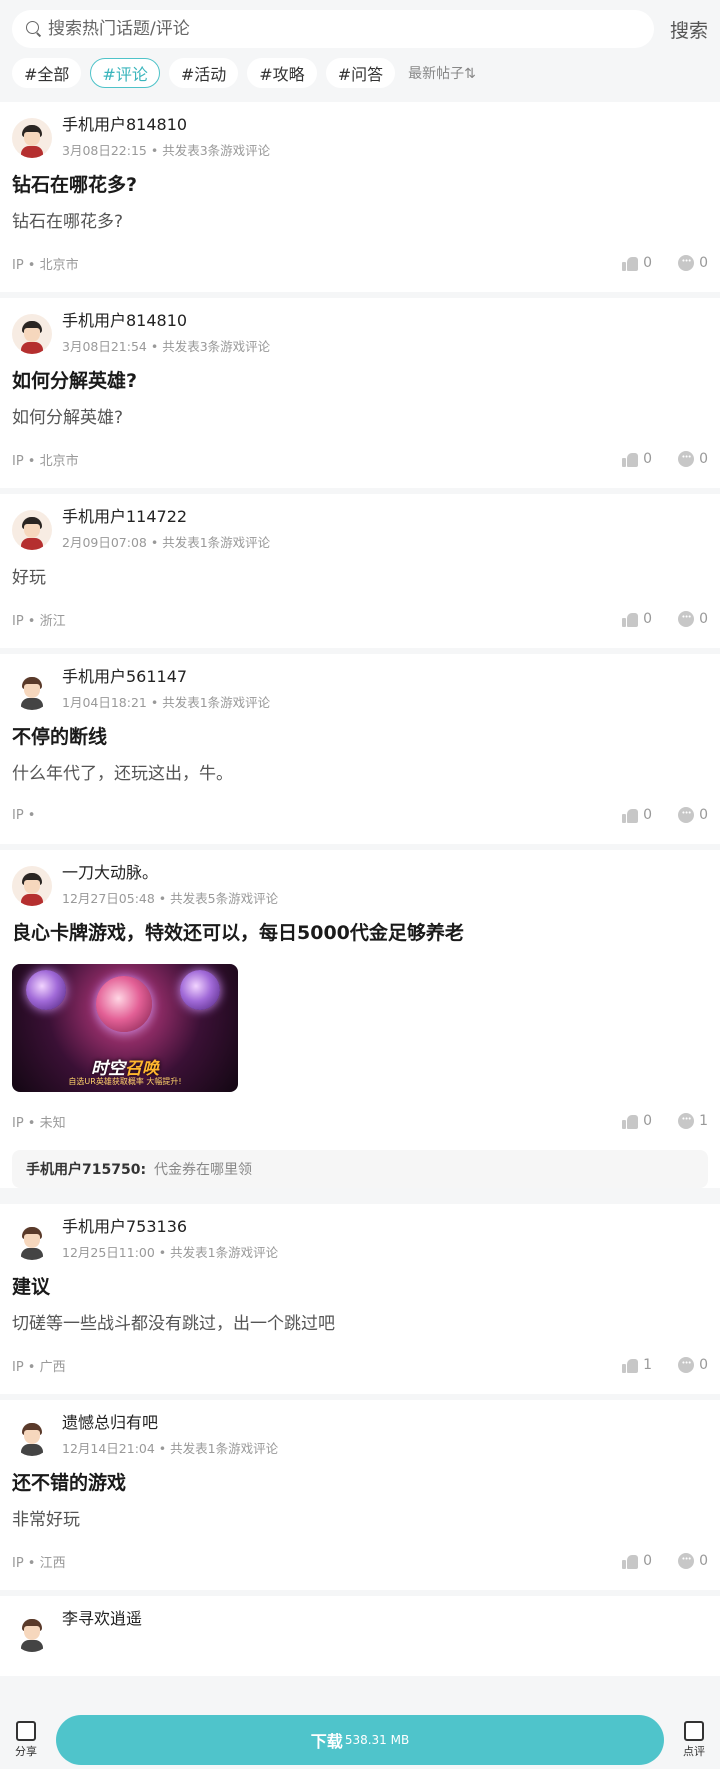 Image resolution: width=720 pixels, height=1769 pixels. I want to click on search-button: 搜索, so click(686, 29).